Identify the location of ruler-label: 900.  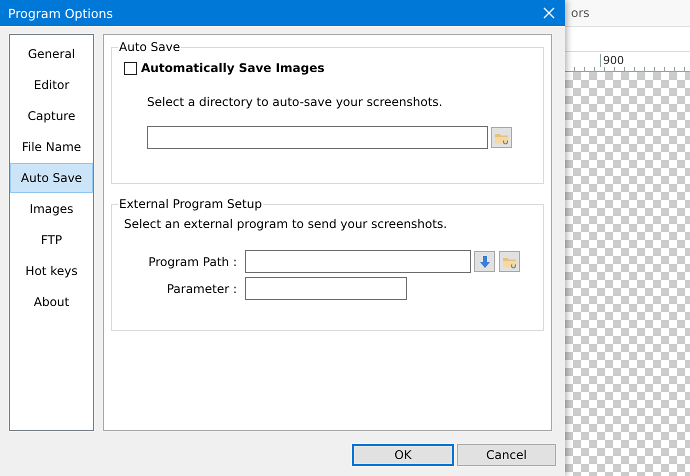
(612, 60).